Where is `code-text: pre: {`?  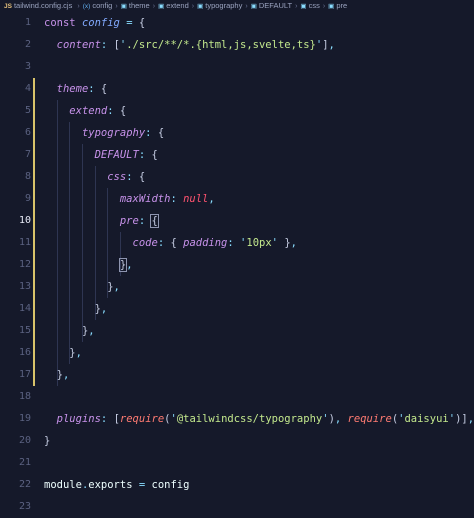
code-text: pre: { is located at coordinates (101, 221).